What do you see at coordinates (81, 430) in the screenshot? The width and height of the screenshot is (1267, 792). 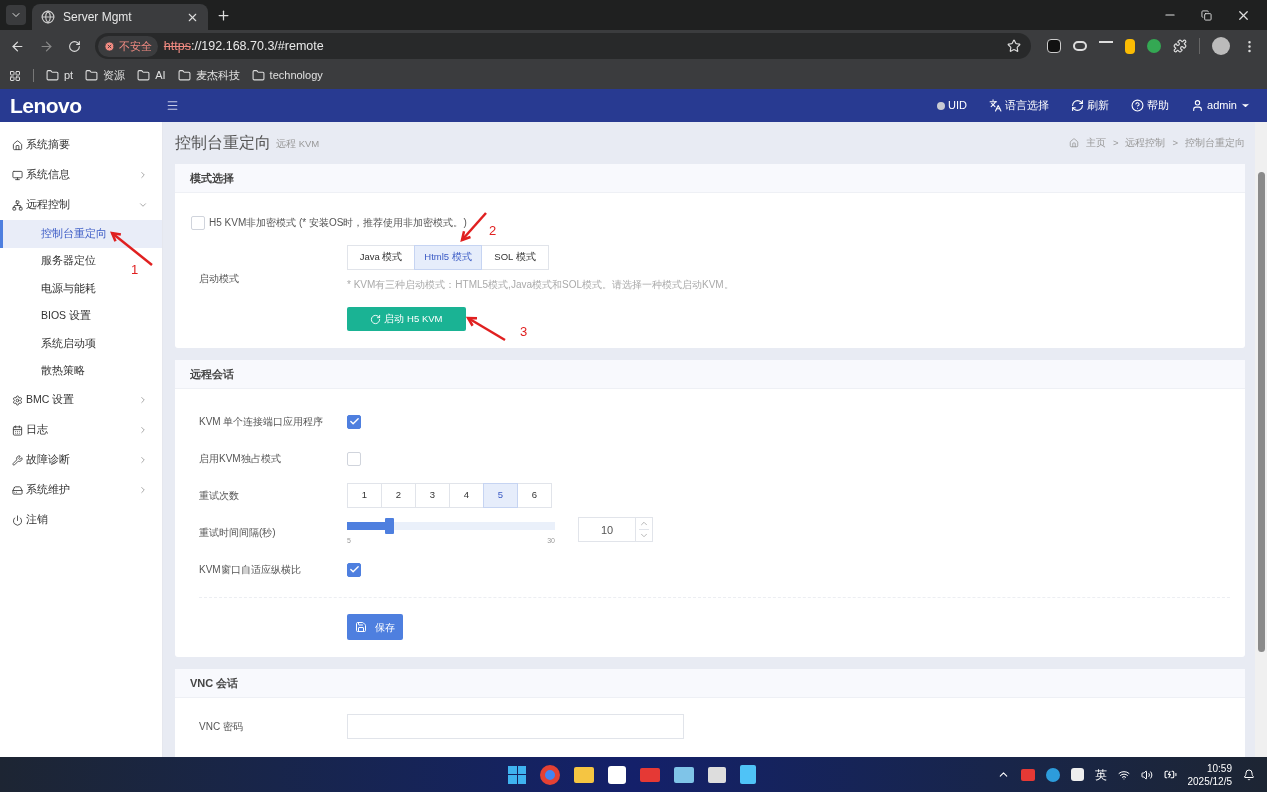 I see `sidebar-item: 日志` at bounding box center [81, 430].